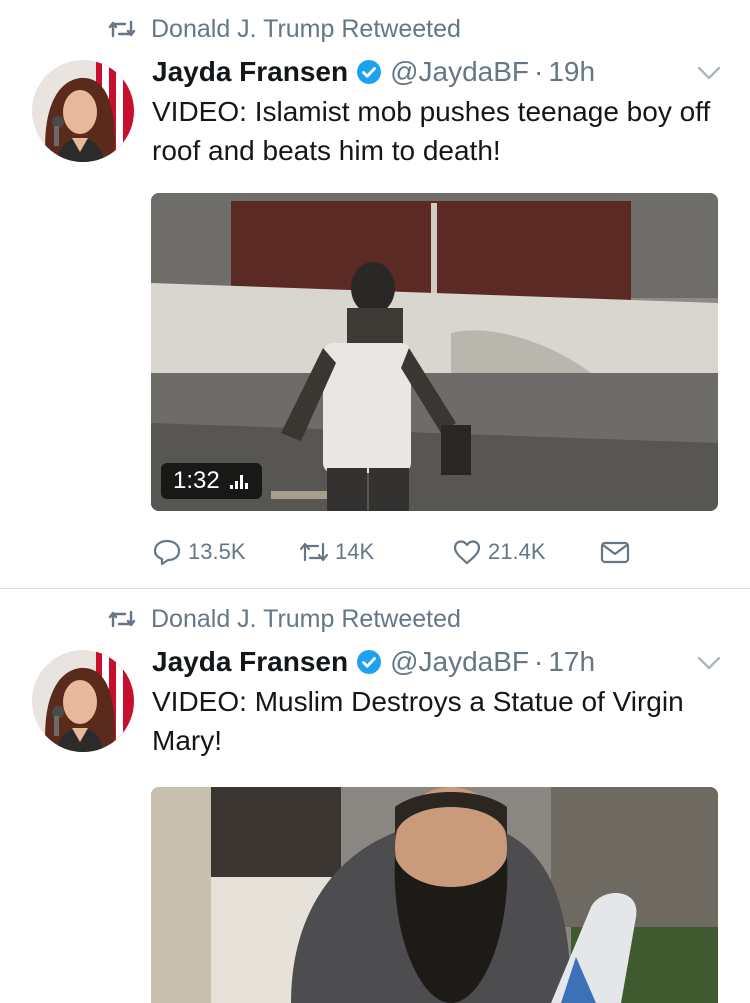 The image size is (750, 1003). I want to click on like-count: 21.4K, so click(517, 551).